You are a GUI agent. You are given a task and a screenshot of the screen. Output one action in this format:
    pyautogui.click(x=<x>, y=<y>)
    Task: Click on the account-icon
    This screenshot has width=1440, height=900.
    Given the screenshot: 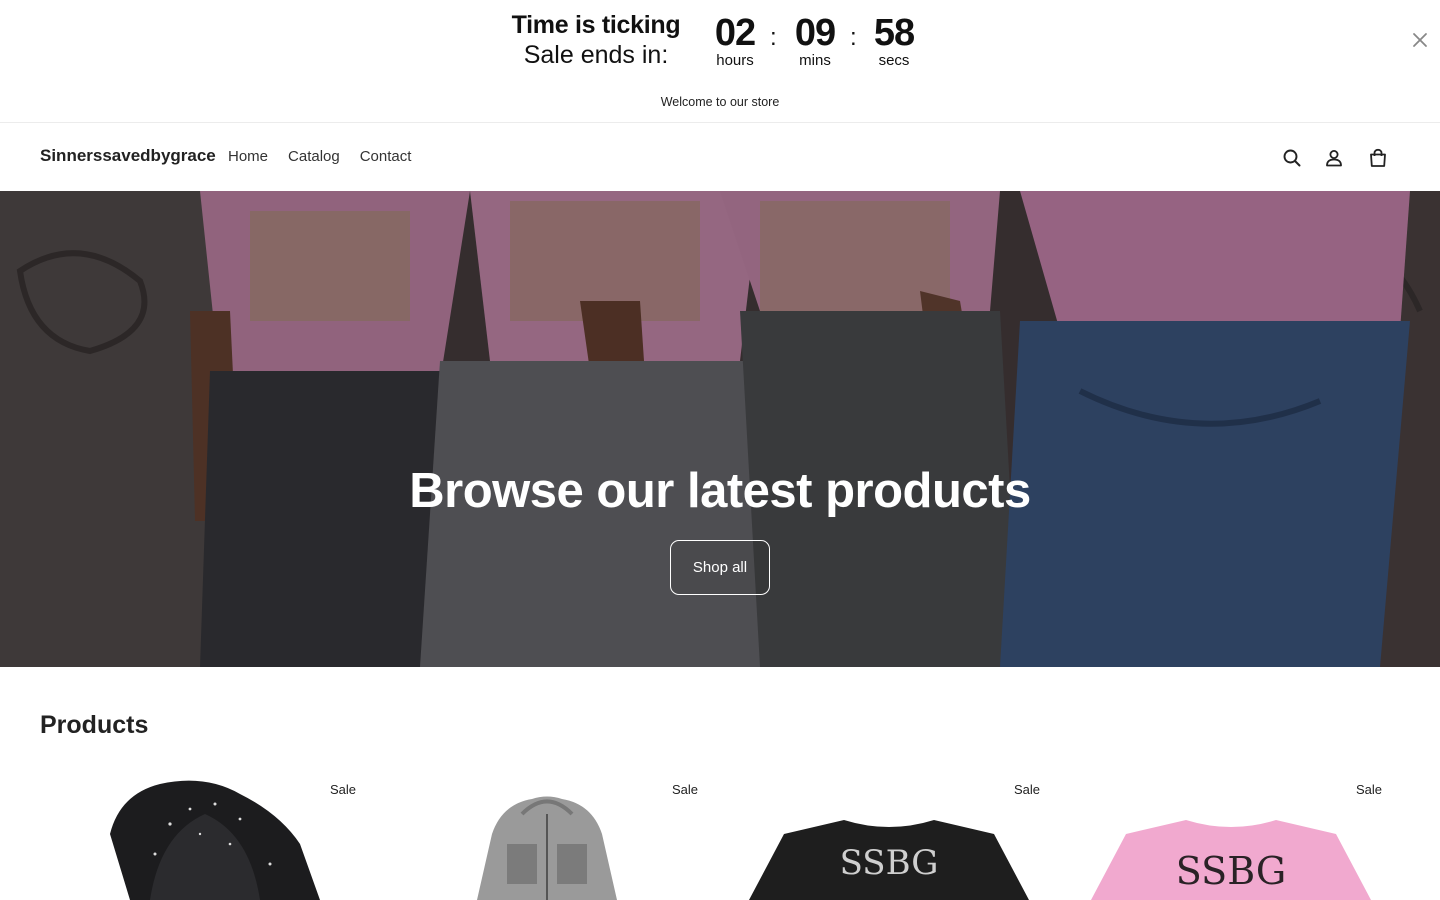 What is the action you would take?
    pyautogui.click(x=1334, y=158)
    